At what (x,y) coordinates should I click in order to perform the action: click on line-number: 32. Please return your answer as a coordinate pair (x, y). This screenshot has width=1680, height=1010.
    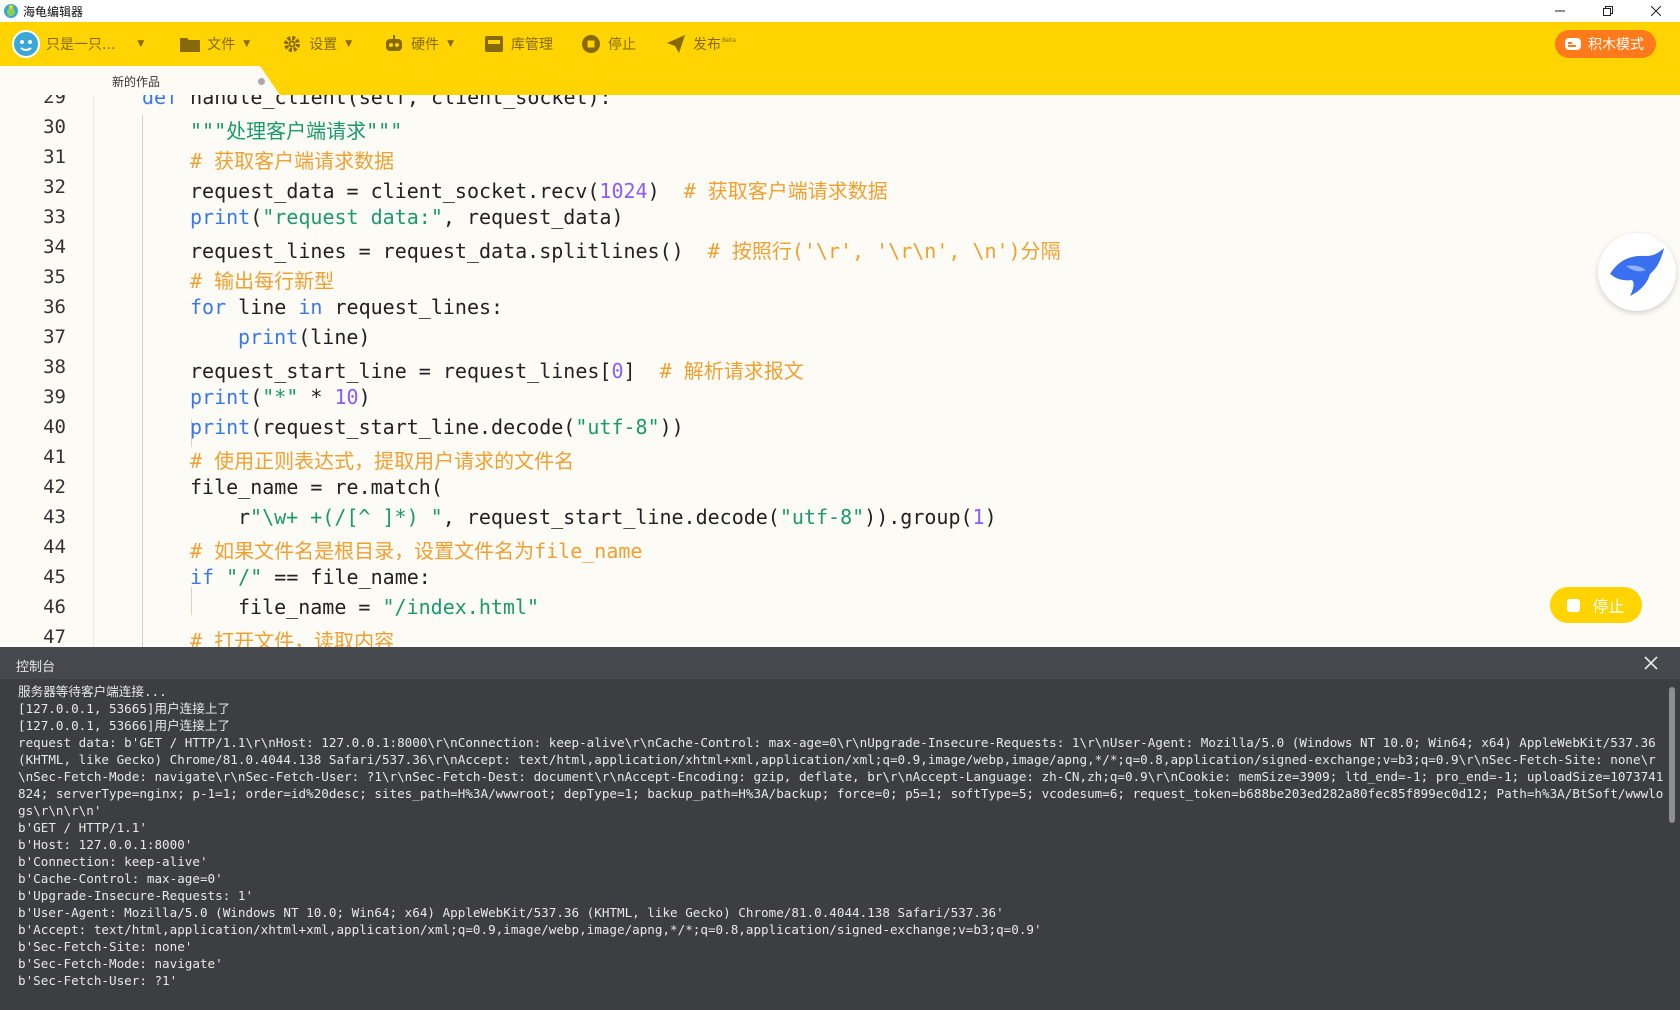
    Looking at the image, I should click on (54, 187).